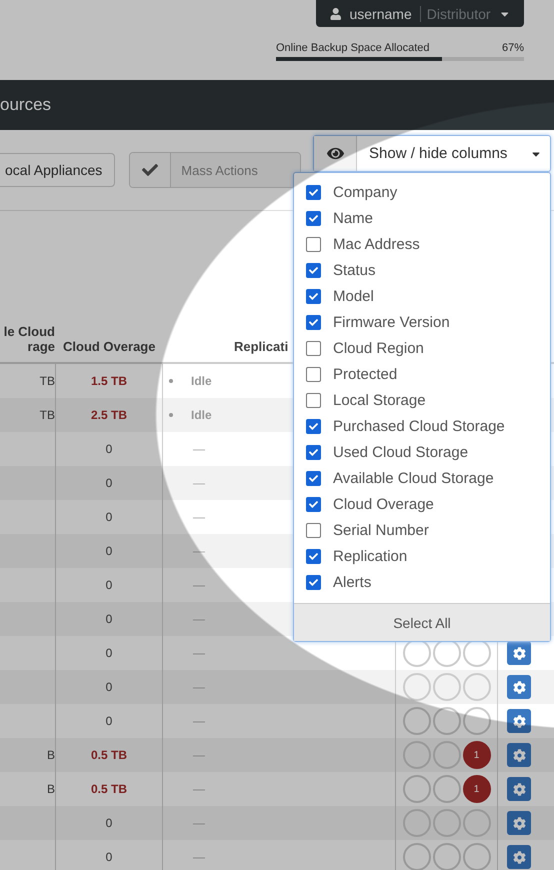 This screenshot has width=554, height=870. What do you see at coordinates (422, 374) in the screenshot?
I see `column-option: Protected` at bounding box center [422, 374].